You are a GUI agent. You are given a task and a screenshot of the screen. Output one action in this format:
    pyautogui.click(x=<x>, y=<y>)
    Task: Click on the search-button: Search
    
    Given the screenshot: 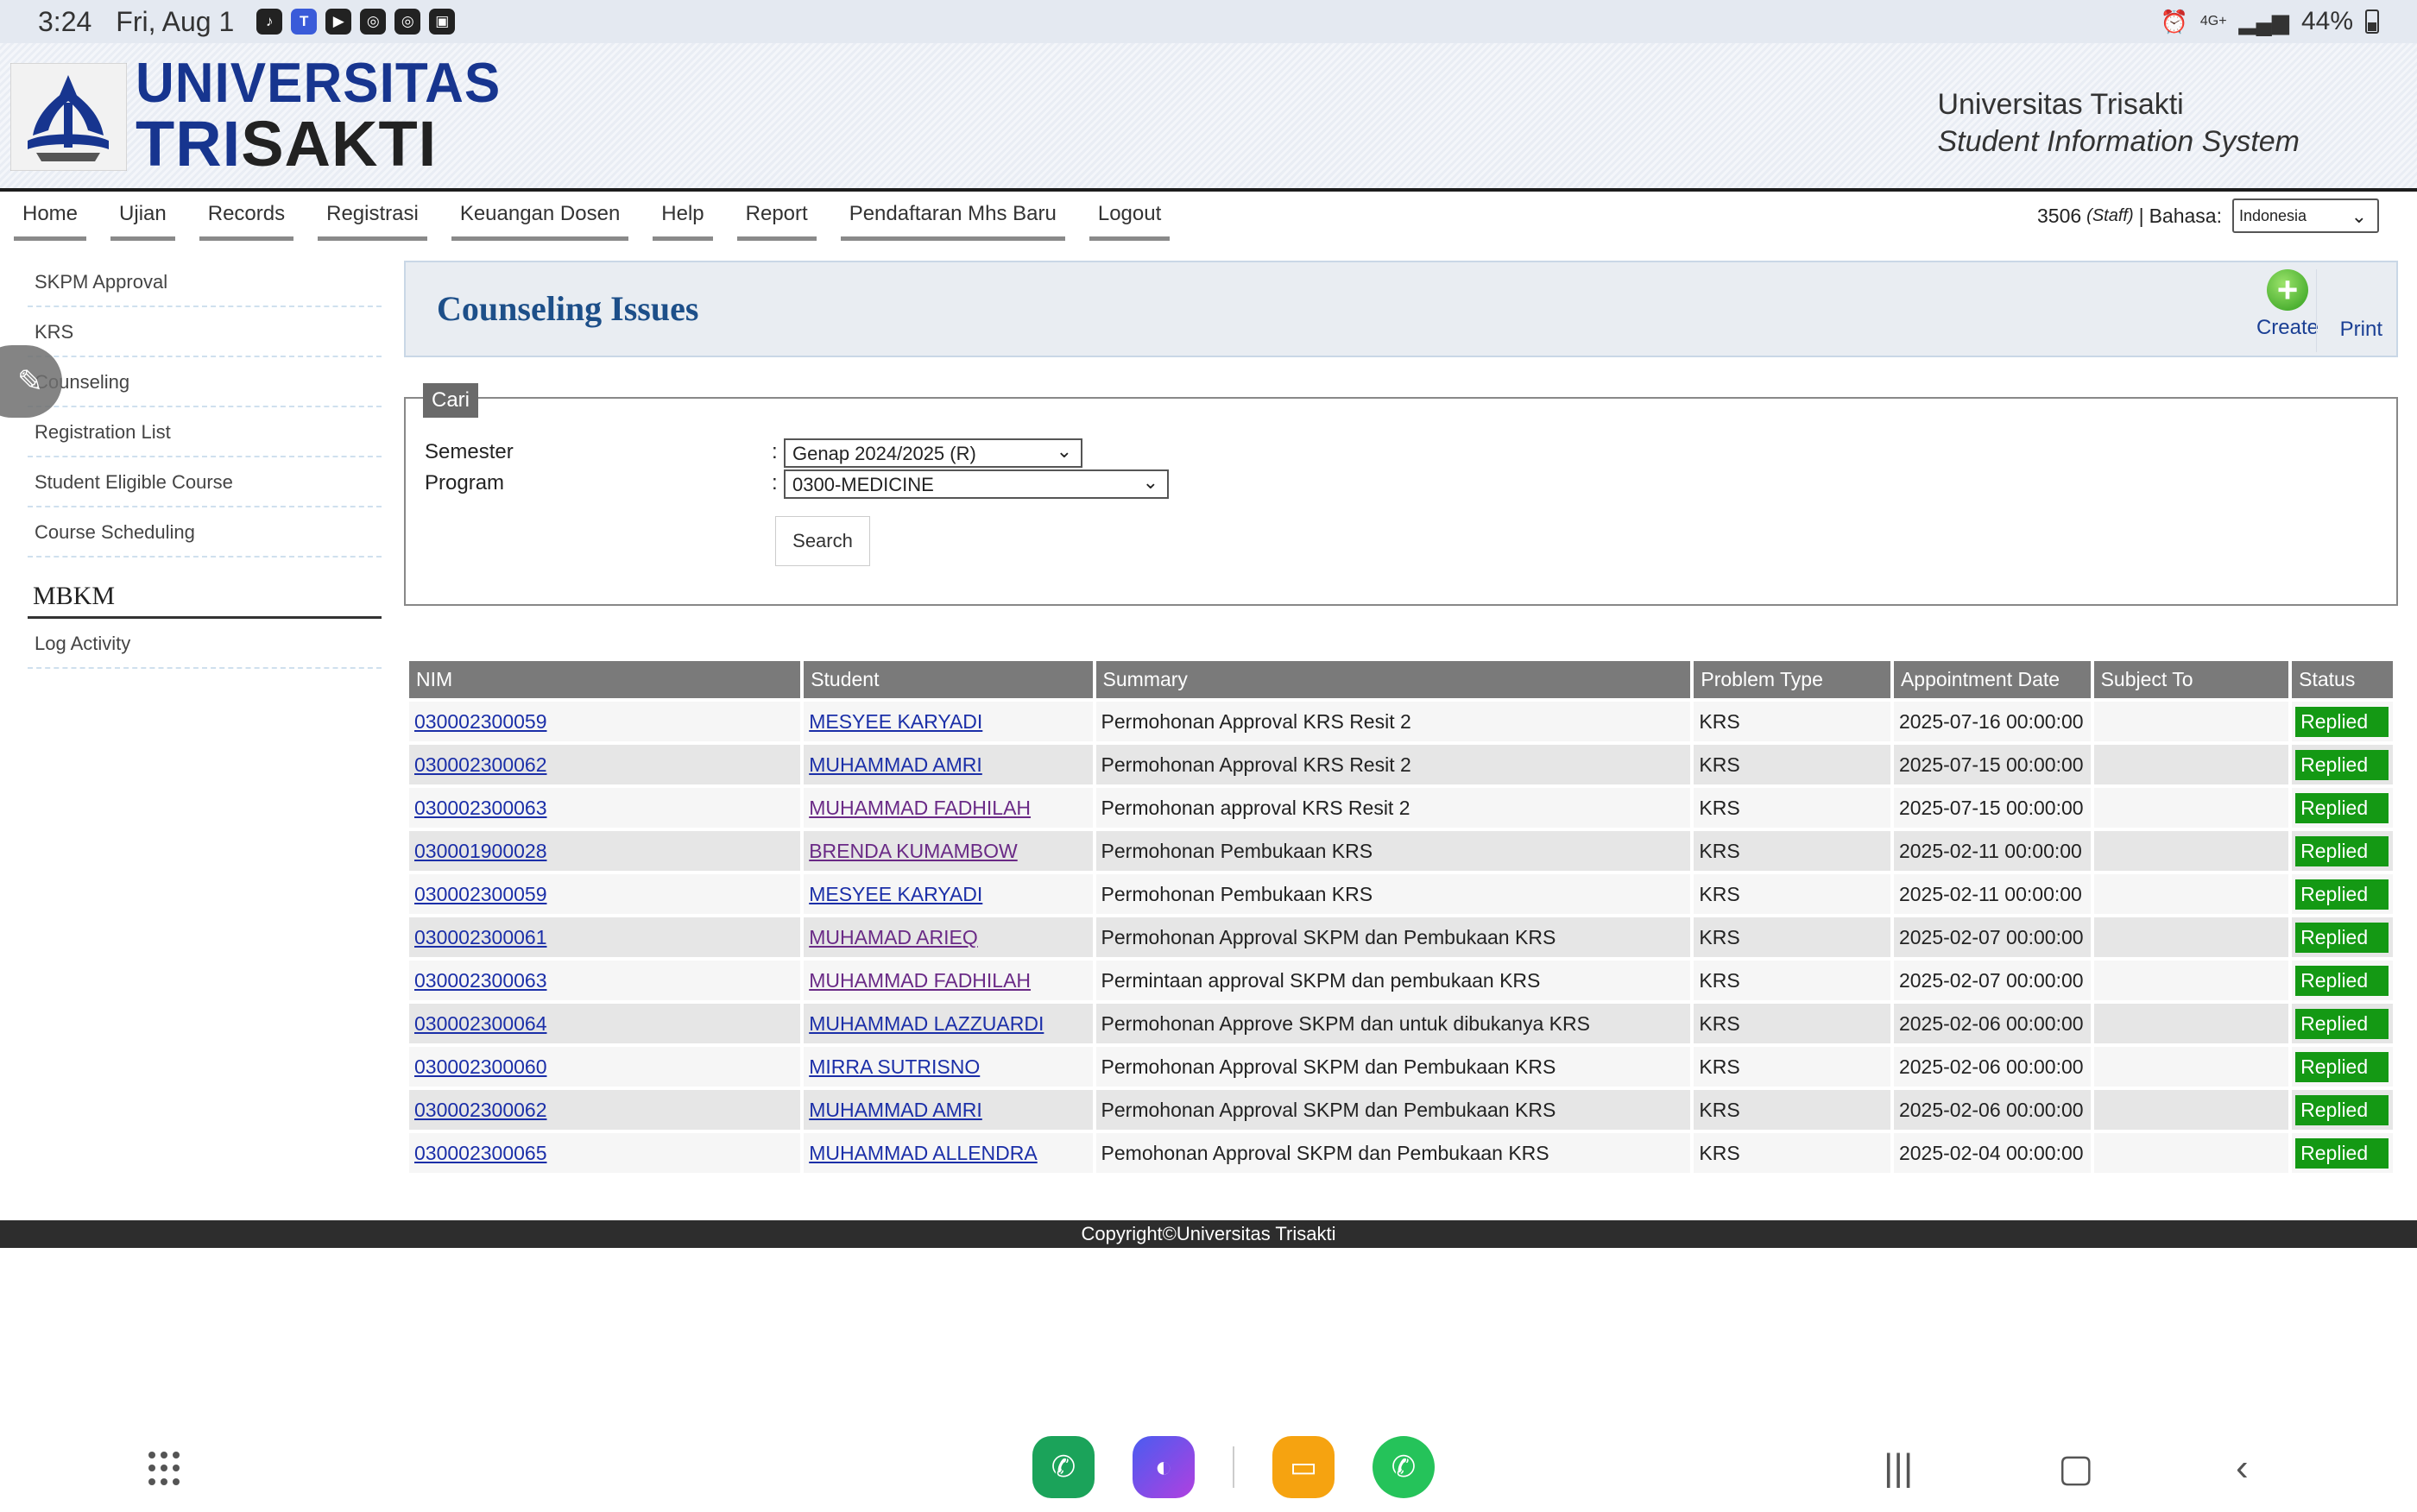 What is the action you would take?
    pyautogui.click(x=822, y=541)
    